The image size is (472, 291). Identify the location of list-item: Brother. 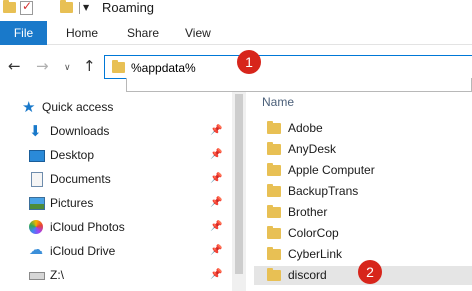
(363, 212).